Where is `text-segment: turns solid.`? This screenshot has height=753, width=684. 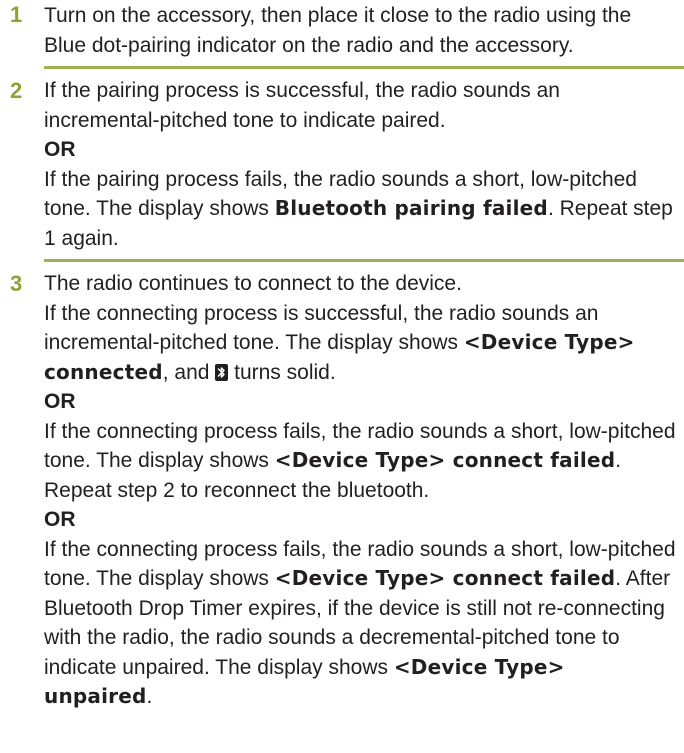 text-segment: turns solid. is located at coordinates (282, 372).